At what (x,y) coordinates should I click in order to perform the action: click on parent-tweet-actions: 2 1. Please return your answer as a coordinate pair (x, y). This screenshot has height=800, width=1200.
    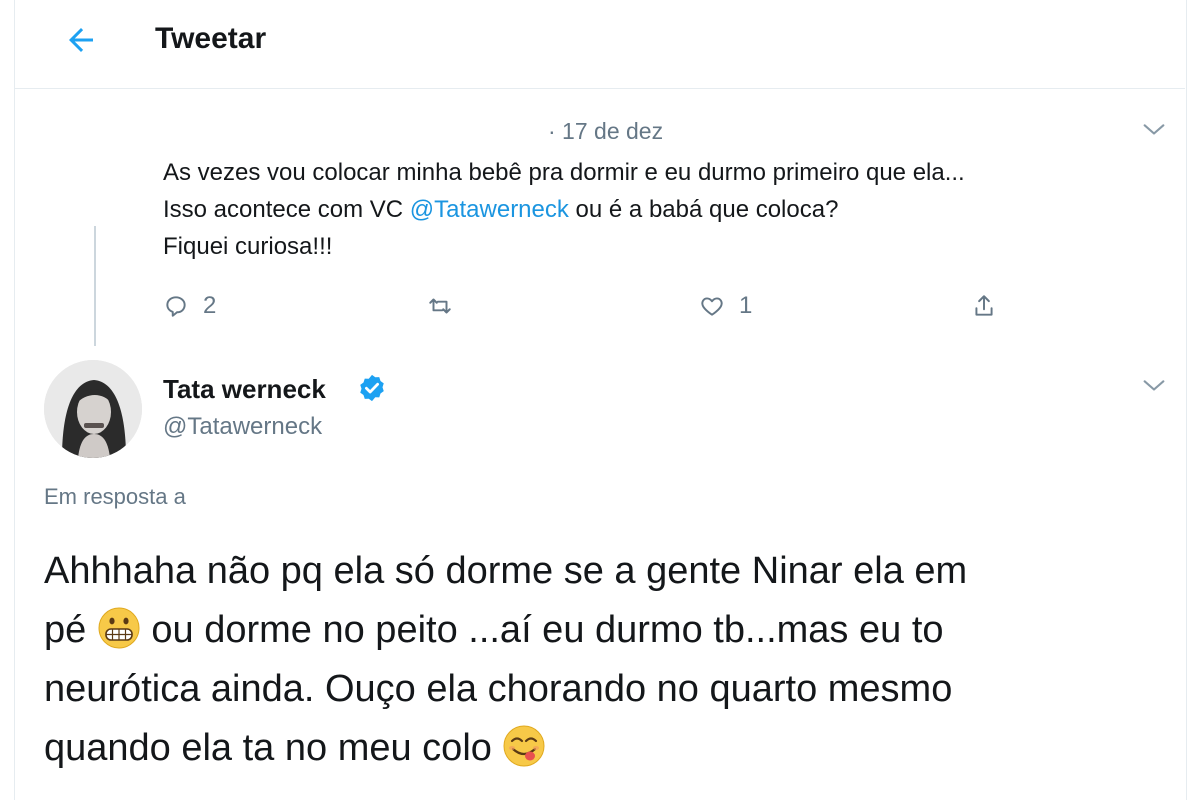
    Looking at the image, I should click on (613, 306).